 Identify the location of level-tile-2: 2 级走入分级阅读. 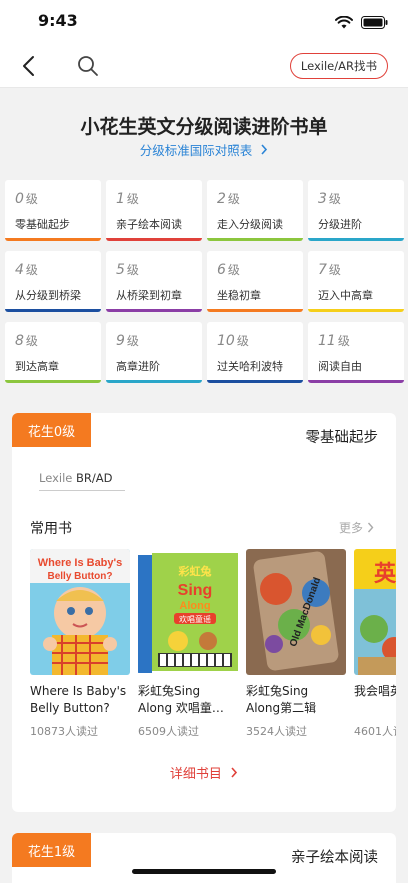
(255, 210).